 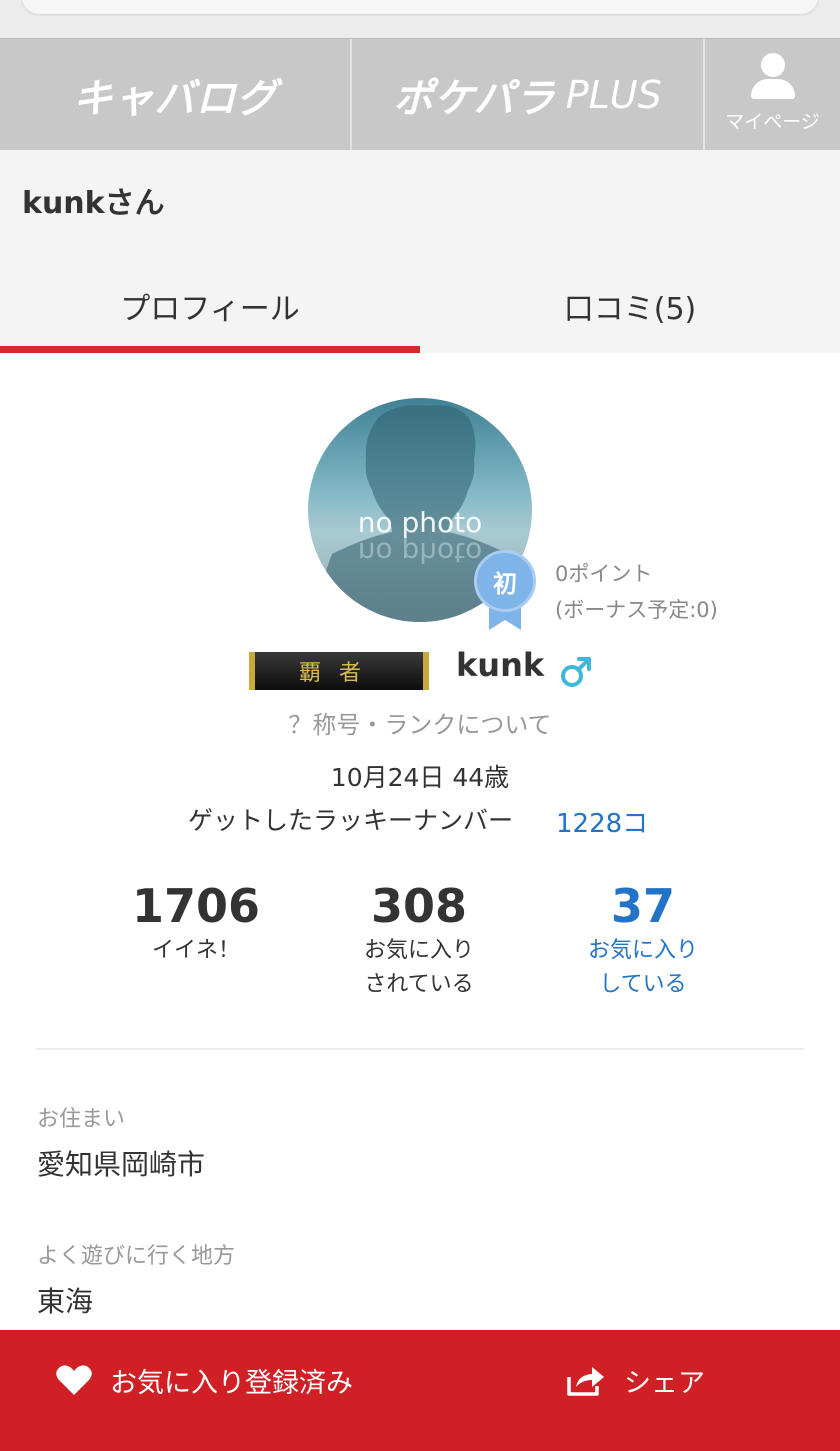 I want to click on region-label: よく遊びに行く地方, so click(x=136, y=1256).